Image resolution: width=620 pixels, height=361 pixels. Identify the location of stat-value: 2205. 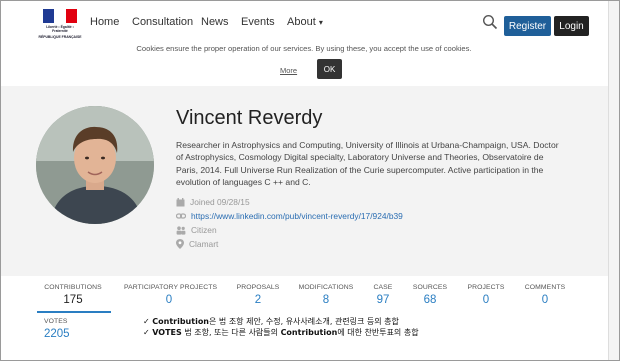
(57, 334).